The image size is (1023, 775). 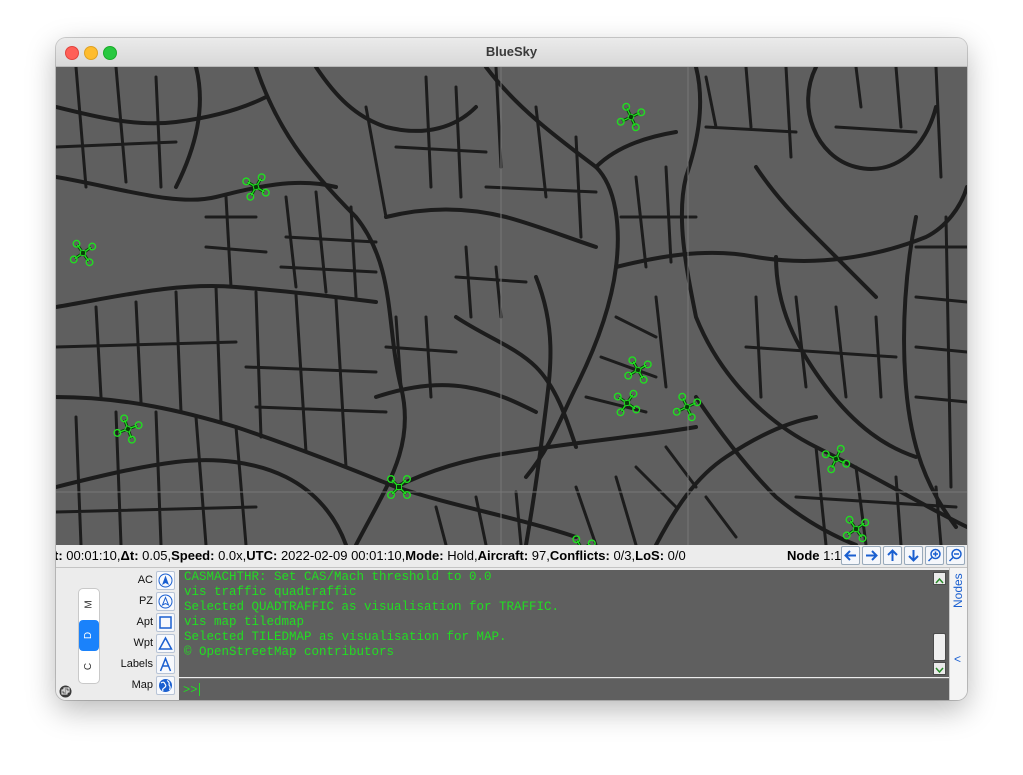 What do you see at coordinates (958, 590) in the screenshot?
I see `nodes-panel-label: Nodes` at bounding box center [958, 590].